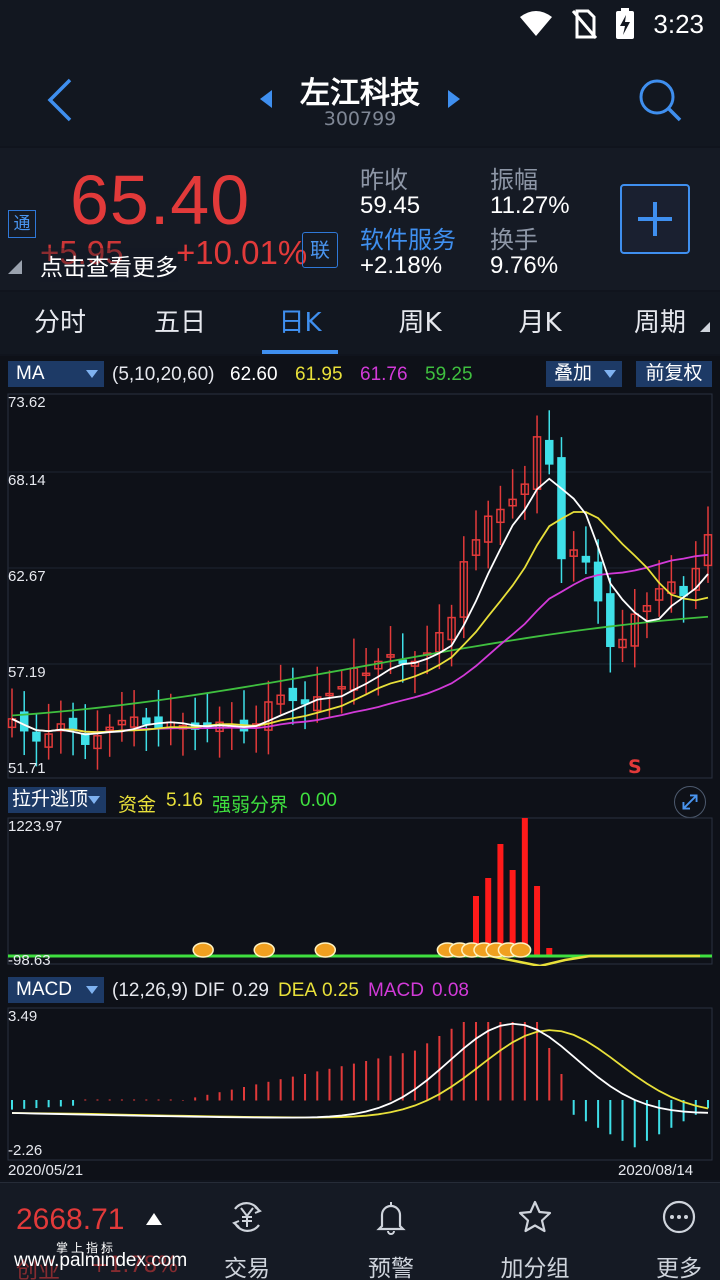  What do you see at coordinates (184, 800) in the screenshot?
I see `fund-value: 5.16` at bounding box center [184, 800].